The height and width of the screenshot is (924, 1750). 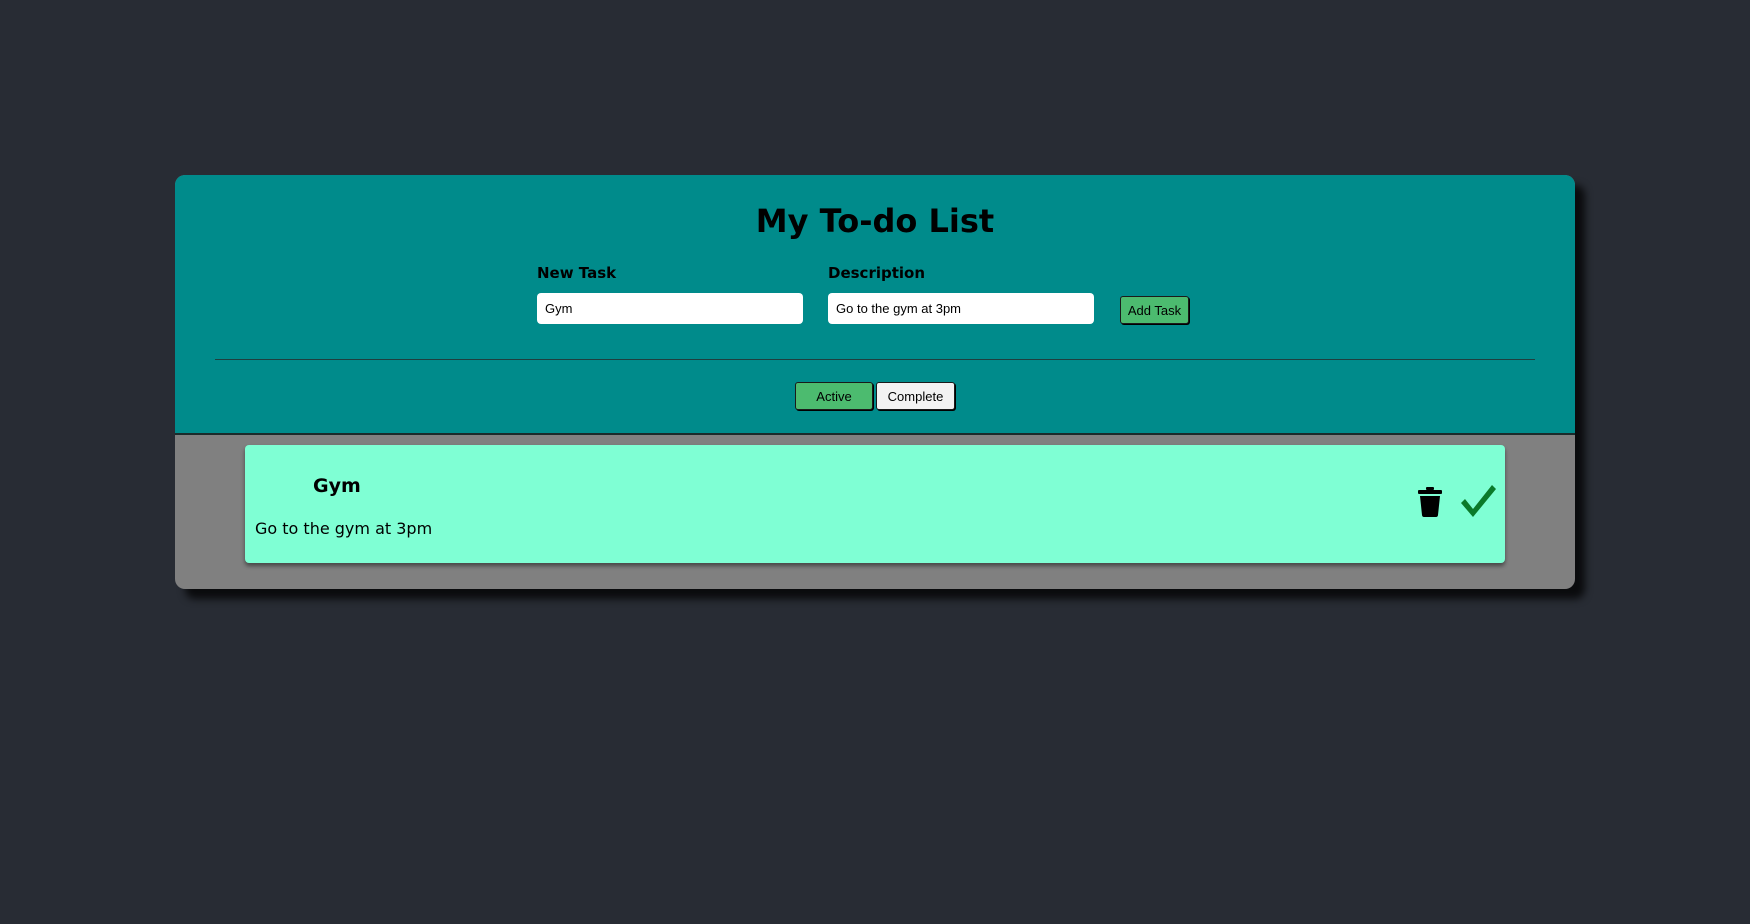 What do you see at coordinates (344, 528) in the screenshot?
I see `task-description: Go to the gym at 3pm` at bounding box center [344, 528].